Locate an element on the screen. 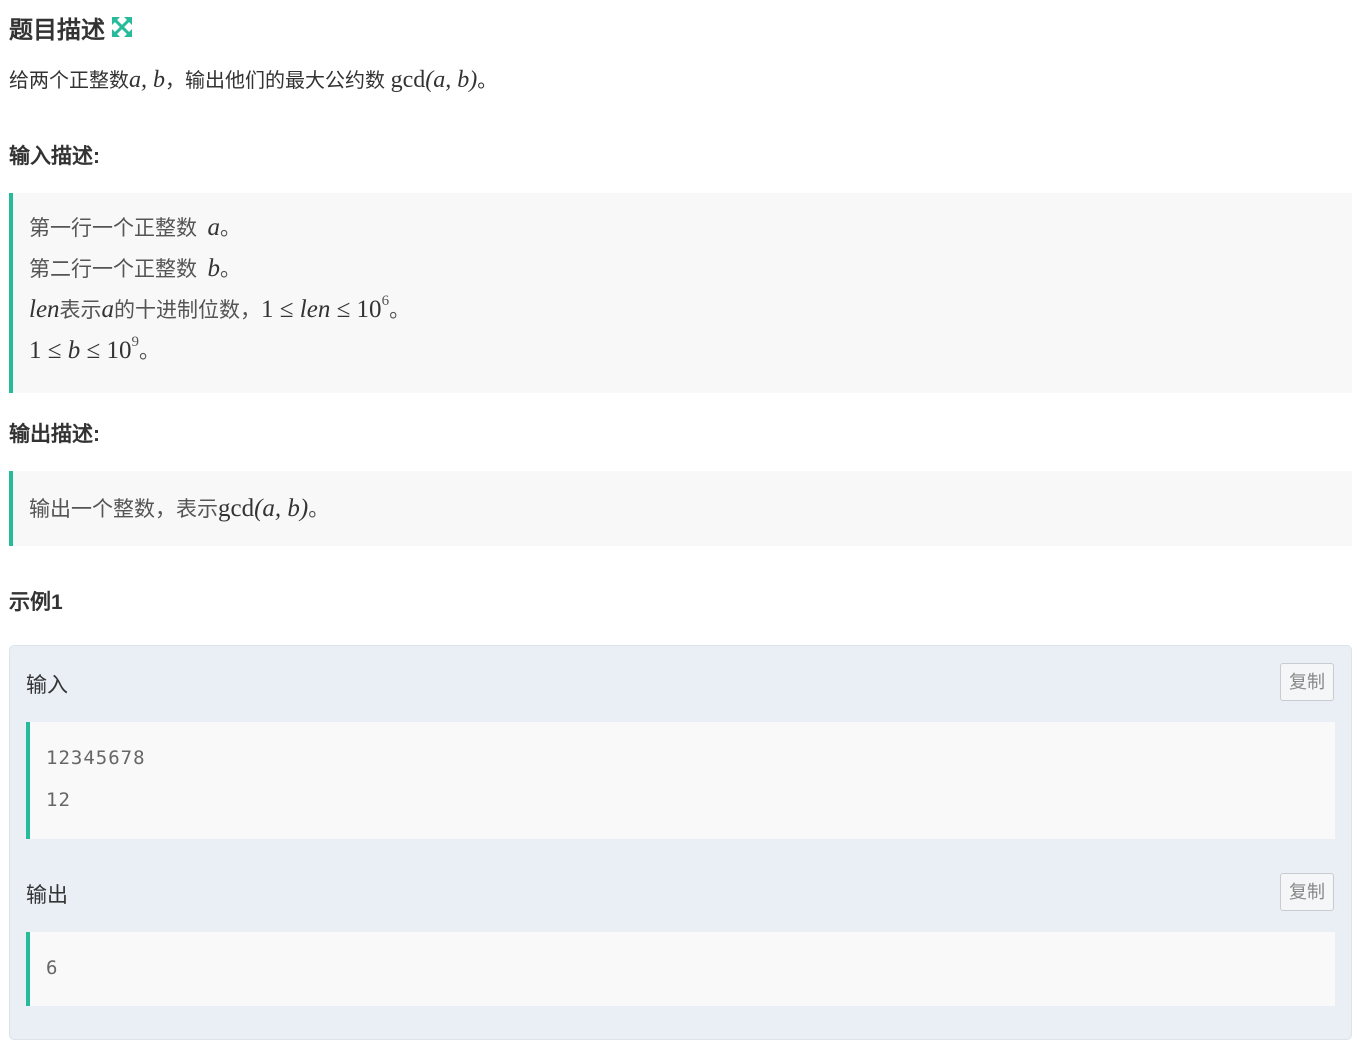 The height and width of the screenshot is (1041, 1357). input-line-2-end: 。 is located at coordinates (230, 269).